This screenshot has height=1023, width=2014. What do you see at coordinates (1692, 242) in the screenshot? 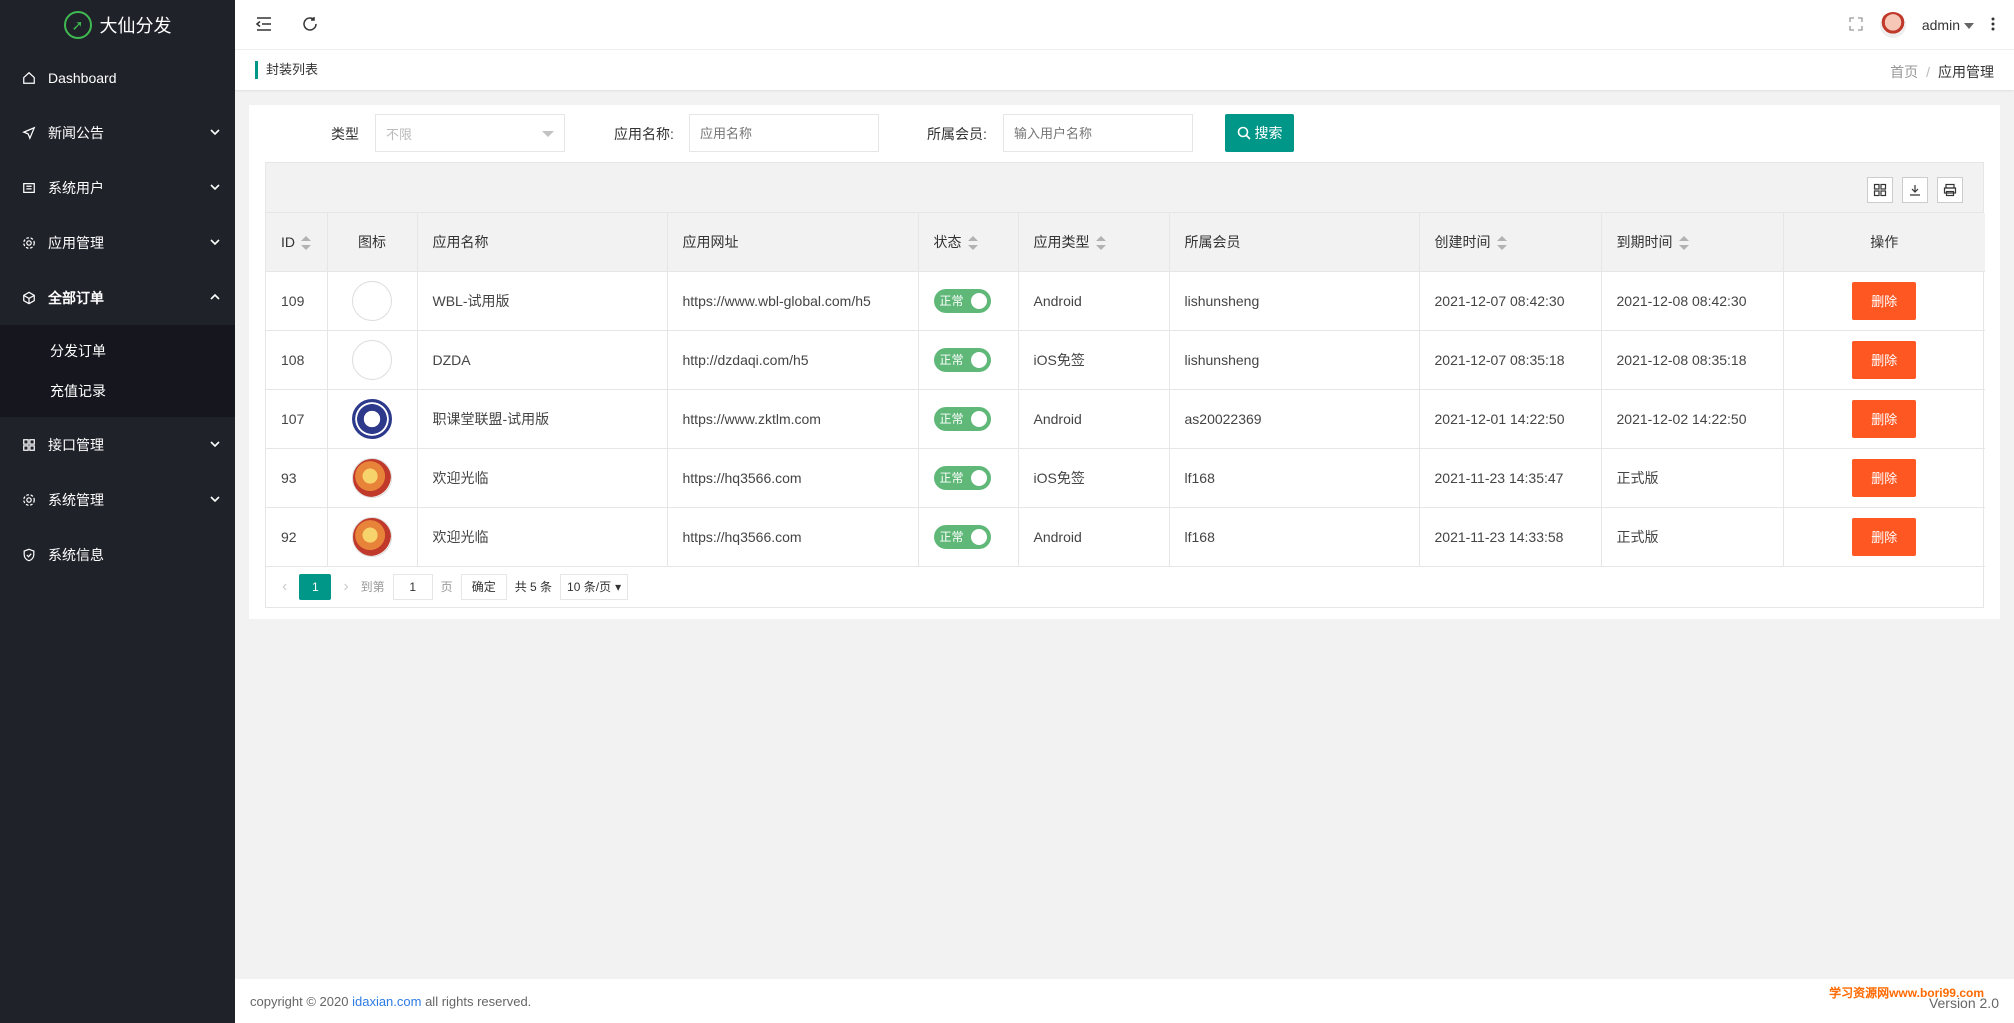
I see `col-expires: 到期时间` at bounding box center [1692, 242].